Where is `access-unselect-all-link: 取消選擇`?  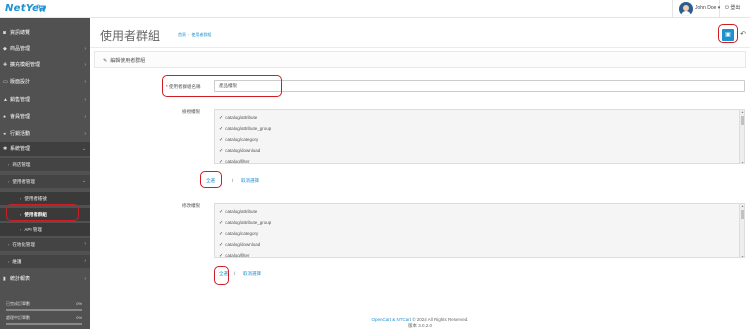 access-unselect-all-link: 取消選擇 is located at coordinates (250, 181).